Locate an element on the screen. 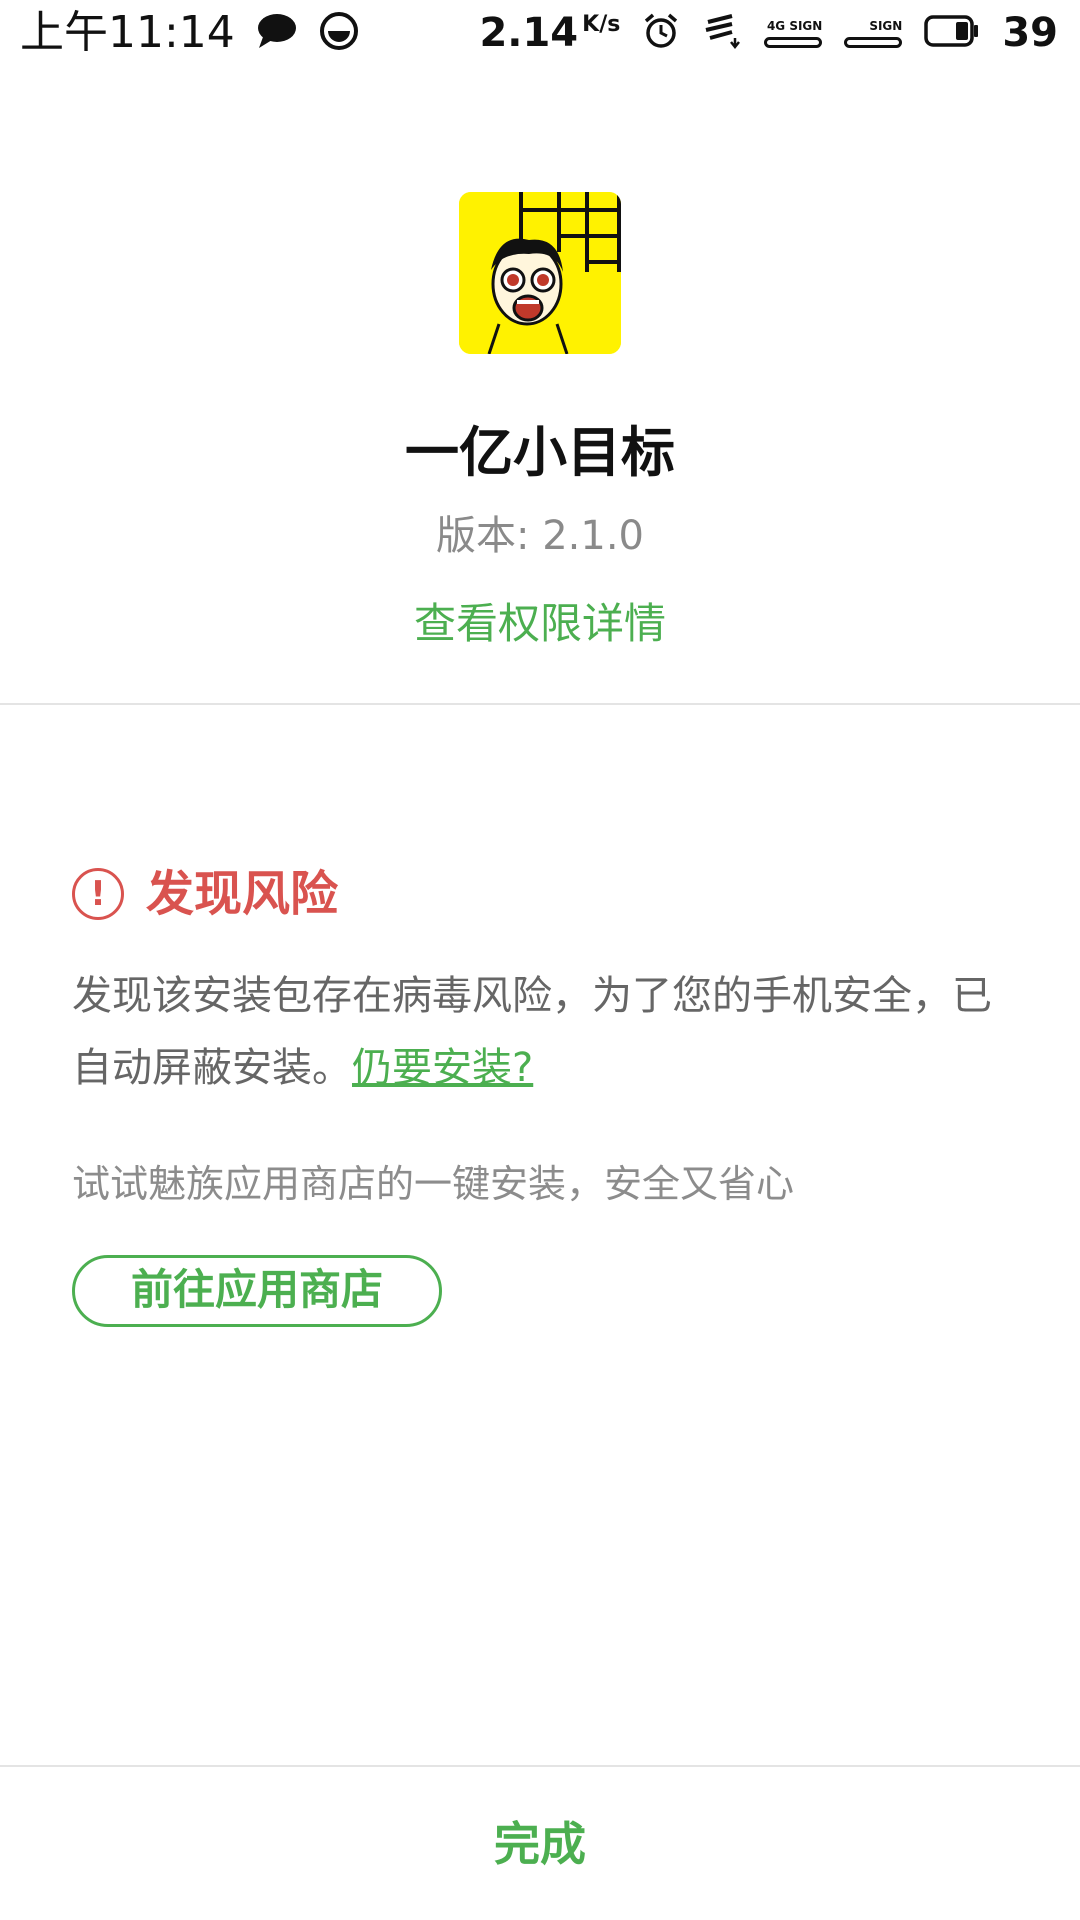 The image size is (1080, 1920). status-bar-right: 2.14 K/s 4G SIGN SIGN 39 is located at coordinates (768, 33).